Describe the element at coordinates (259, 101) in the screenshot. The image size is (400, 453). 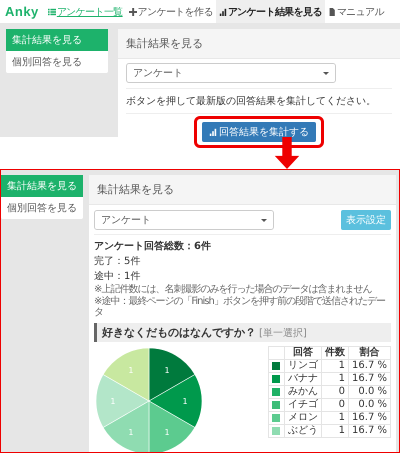
I see `instruction-text: ボタンを押して最新版の回答結果を集計してください。` at that location.